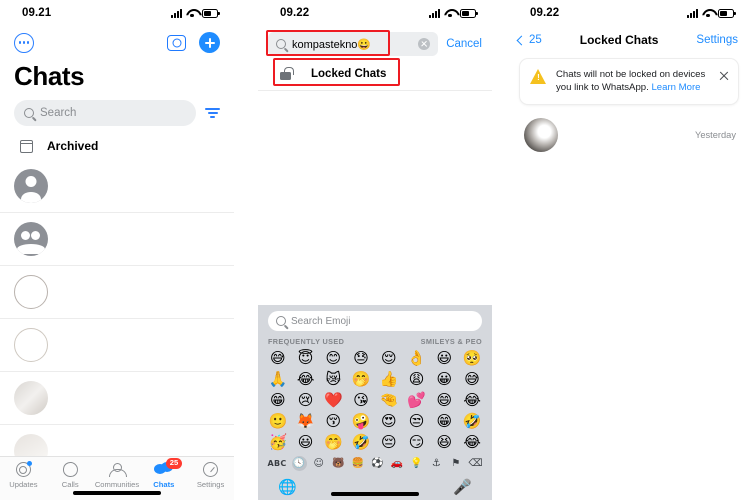 Image resolution: width=750 pixels, height=500 pixels. Describe the element at coordinates (278, 421) in the screenshot. I see `emoji-cell: 🙂` at that location.